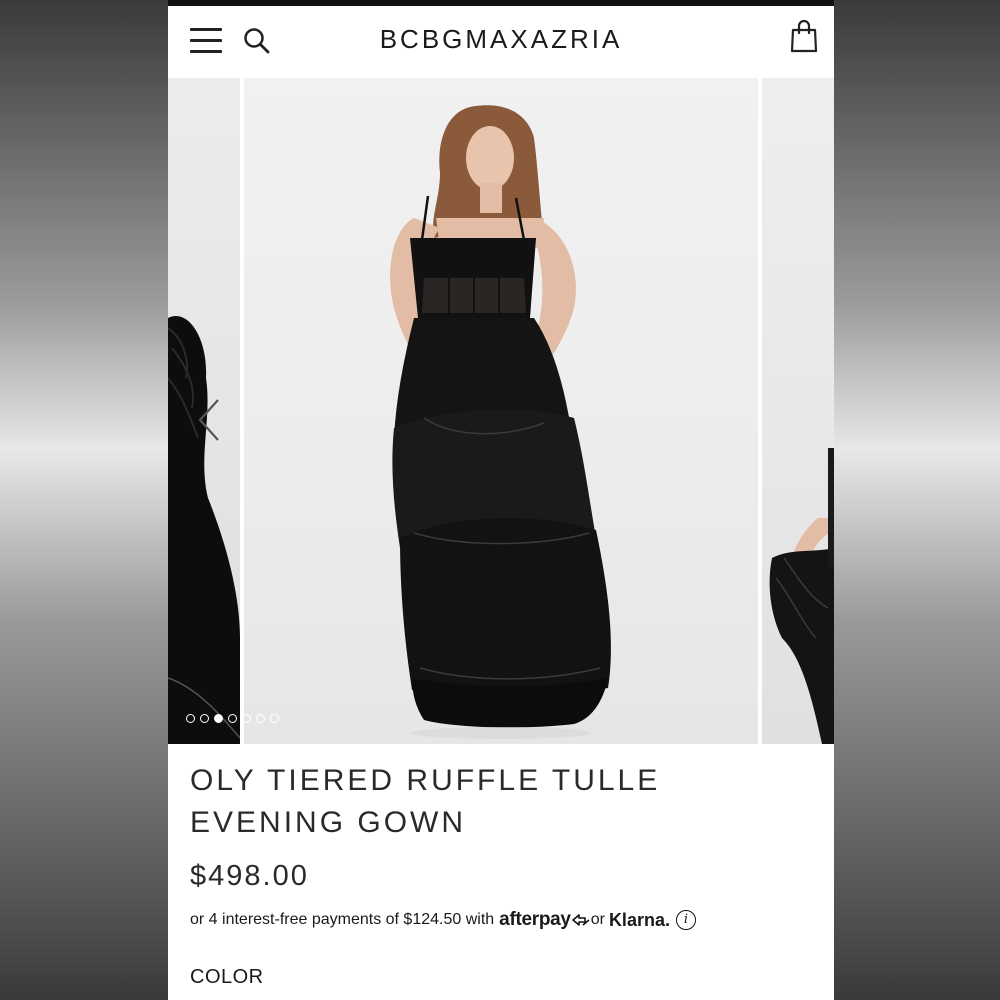 Image resolution: width=1000 pixels, height=1000 pixels. What do you see at coordinates (639, 920) in the screenshot?
I see `klarna-logo: Klarna.` at bounding box center [639, 920].